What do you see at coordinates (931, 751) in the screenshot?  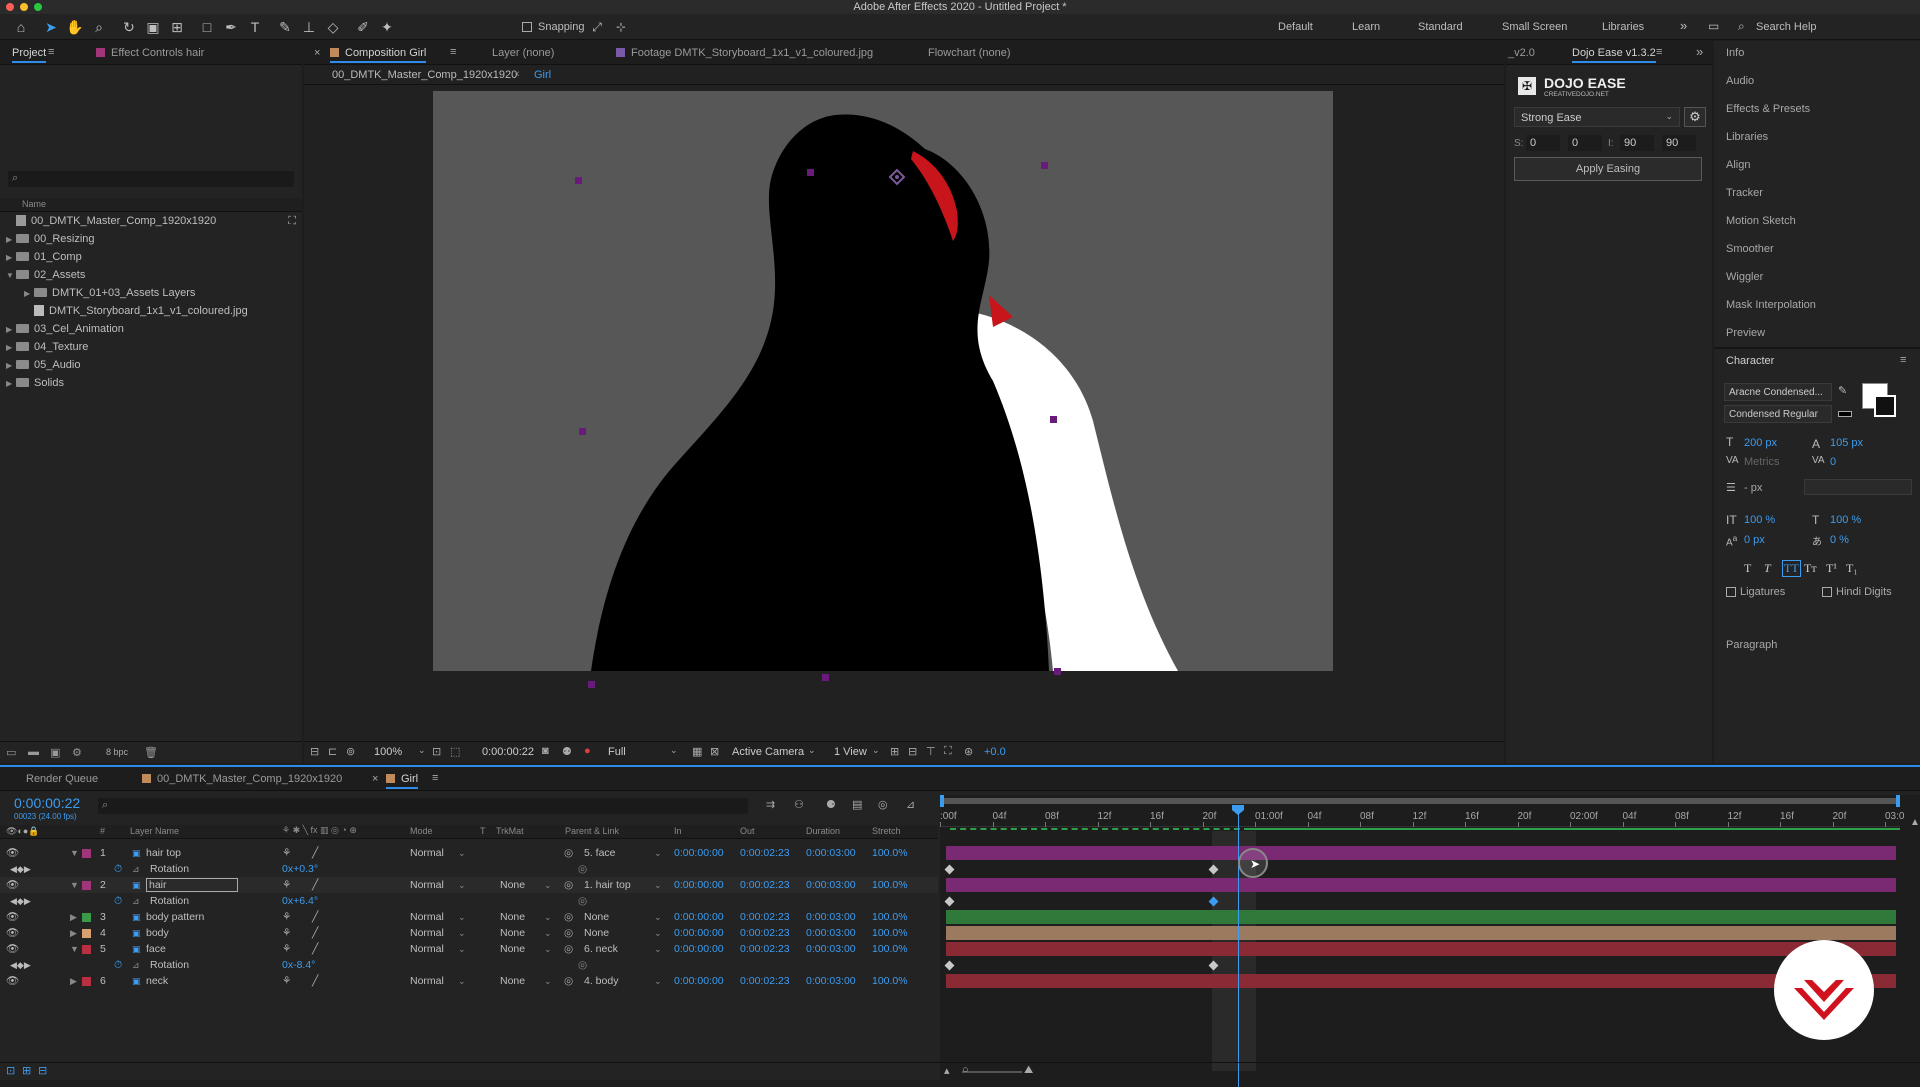 I see `timeline-icon: ⊤` at bounding box center [931, 751].